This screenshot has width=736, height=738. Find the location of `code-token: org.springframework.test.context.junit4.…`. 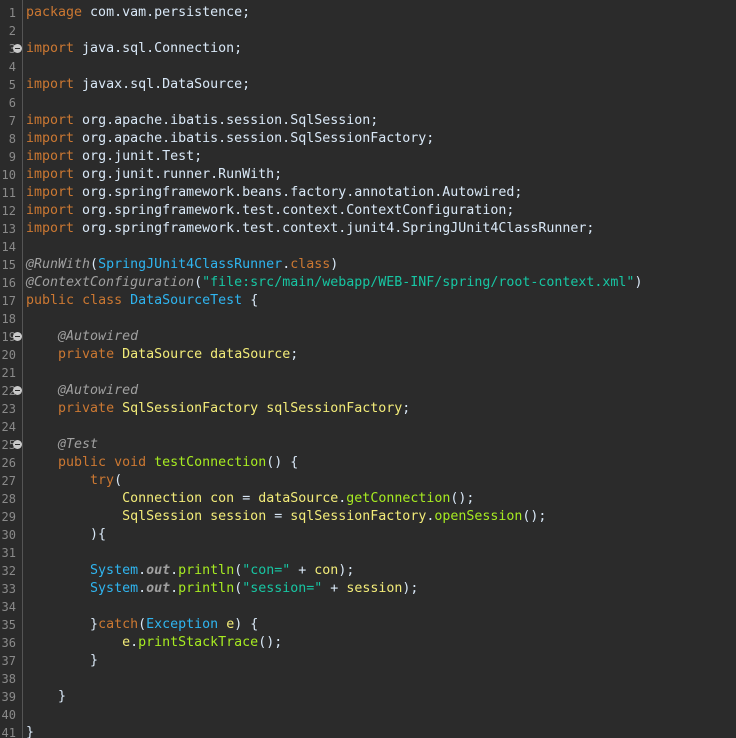

code-token: org.springframework.test.context.junit4.… is located at coordinates (334, 228).